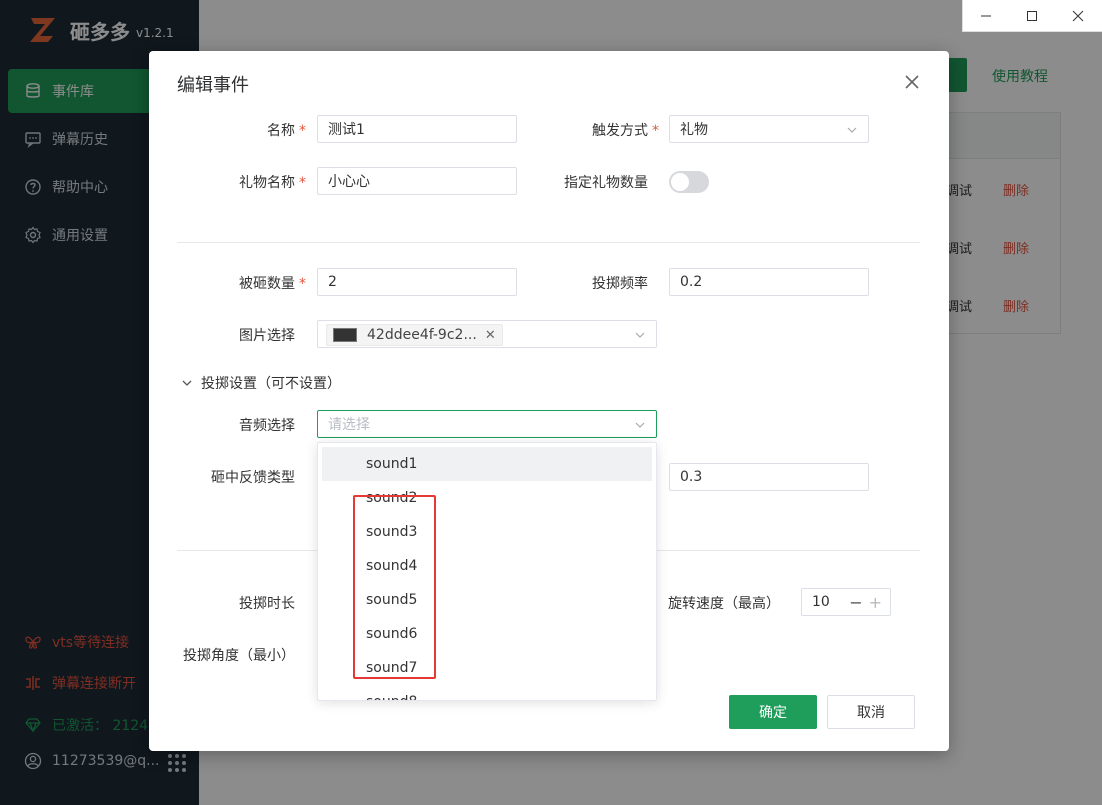 Image resolution: width=1102 pixels, height=805 pixels. I want to click on gift-name-input: 小心心, so click(417, 181).